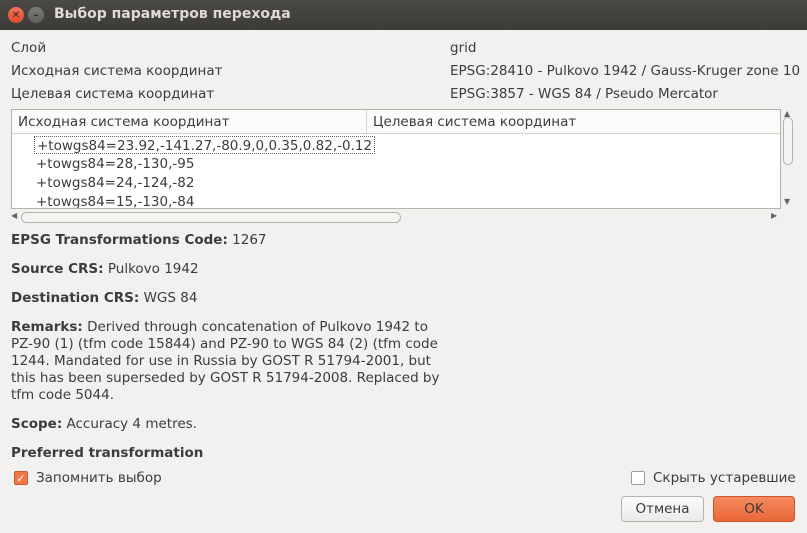 This screenshot has width=807, height=533. I want to click on table-row: +towgs84=28,-130,-95, so click(115, 164).